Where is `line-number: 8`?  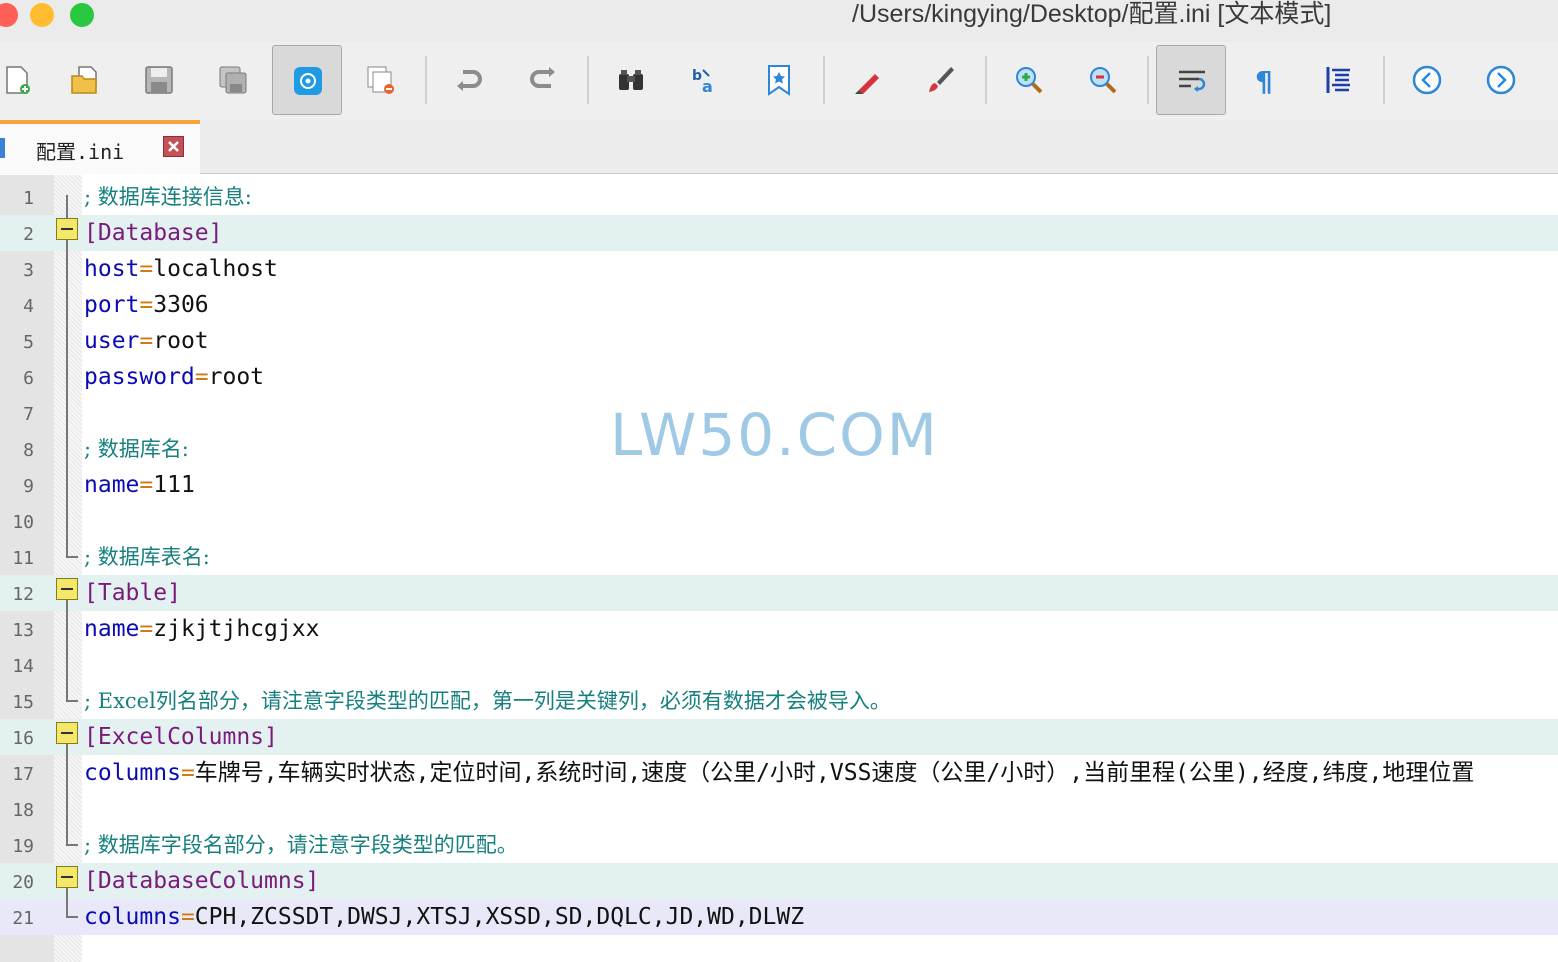
line-number: 8 is located at coordinates (28, 450).